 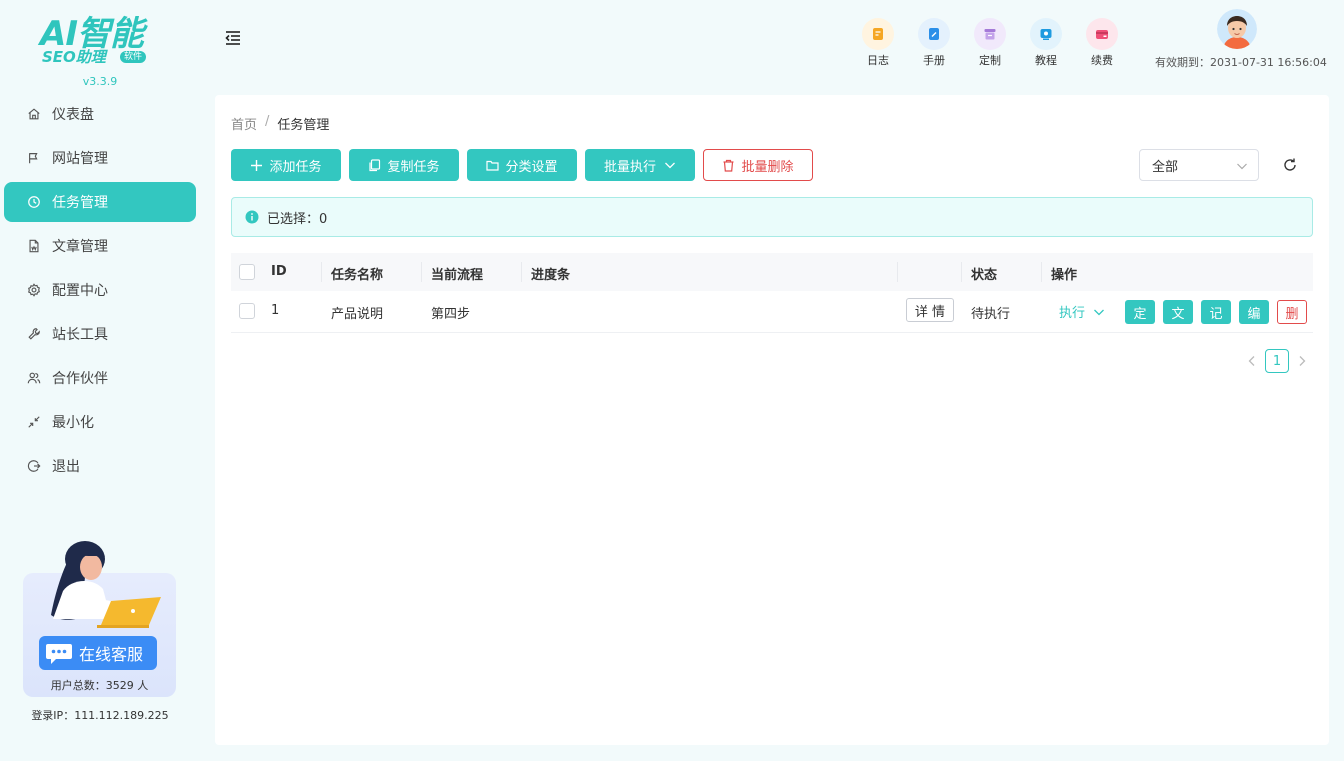 What do you see at coordinates (1199, 165) in the screenshot?
I see `category-filter-select: 全部` at bounding box center [1199, 165].